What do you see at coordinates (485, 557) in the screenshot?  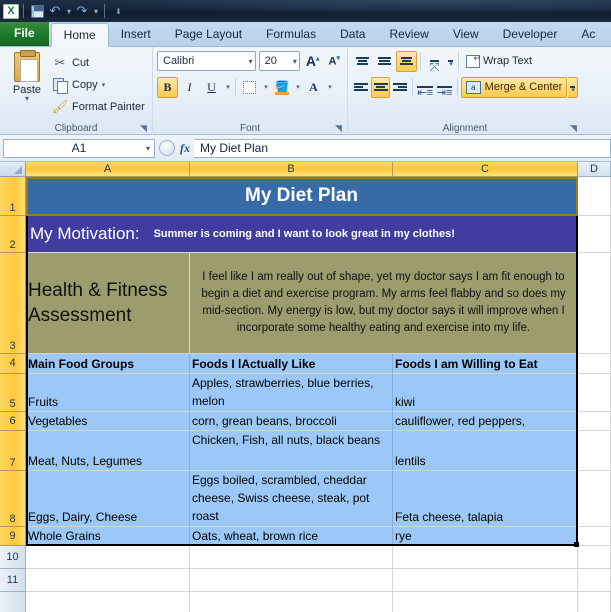 I see `cell-c10` at bounding box center [485, 557].